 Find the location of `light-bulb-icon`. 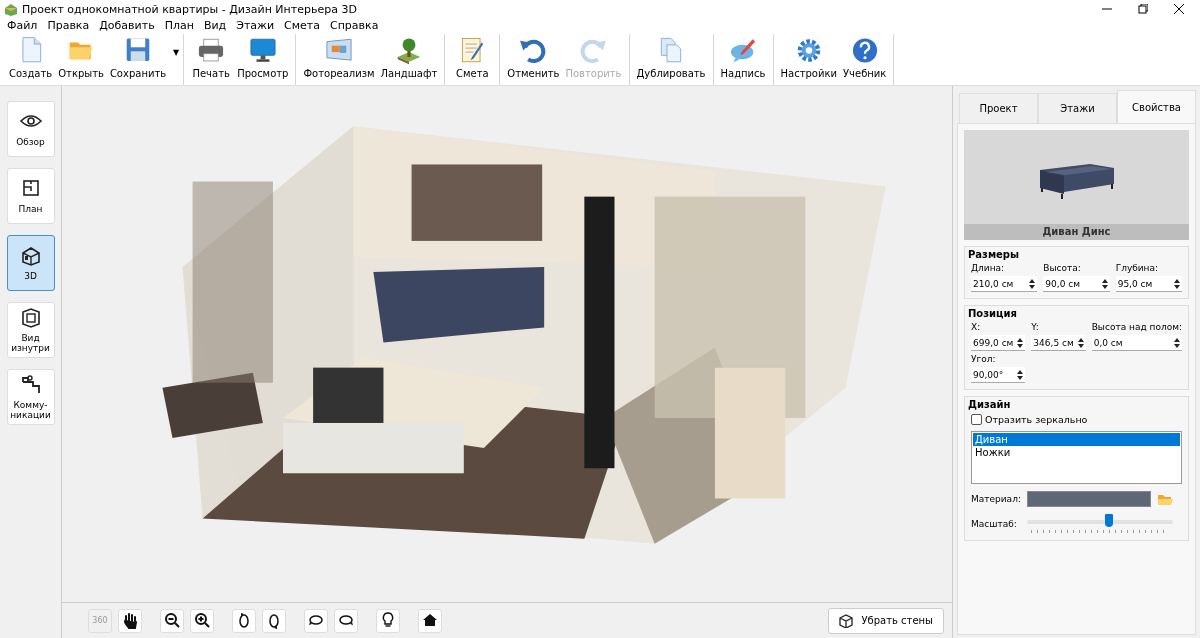

light-bulb-icon is located at coordinates (388, 620).